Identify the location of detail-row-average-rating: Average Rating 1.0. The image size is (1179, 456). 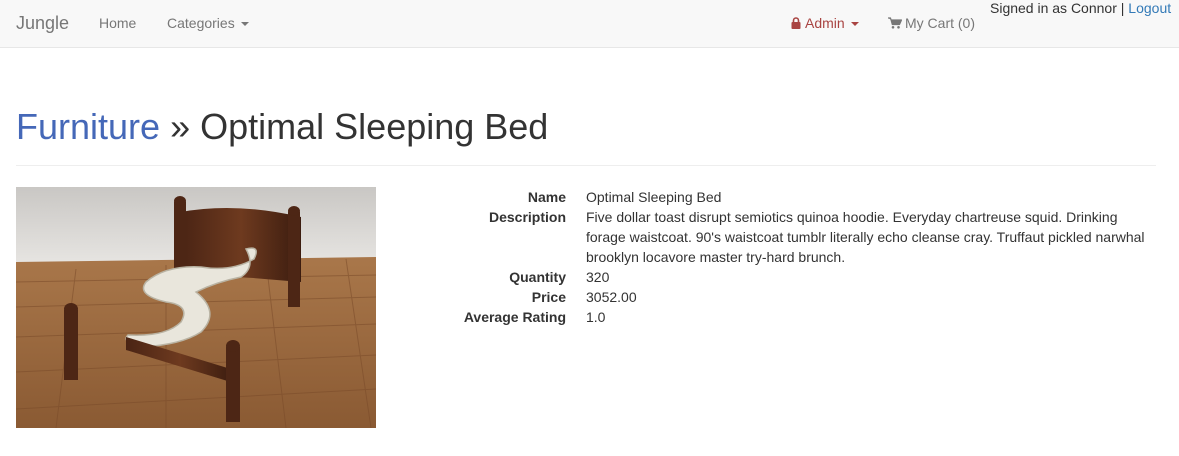
(776, 317).